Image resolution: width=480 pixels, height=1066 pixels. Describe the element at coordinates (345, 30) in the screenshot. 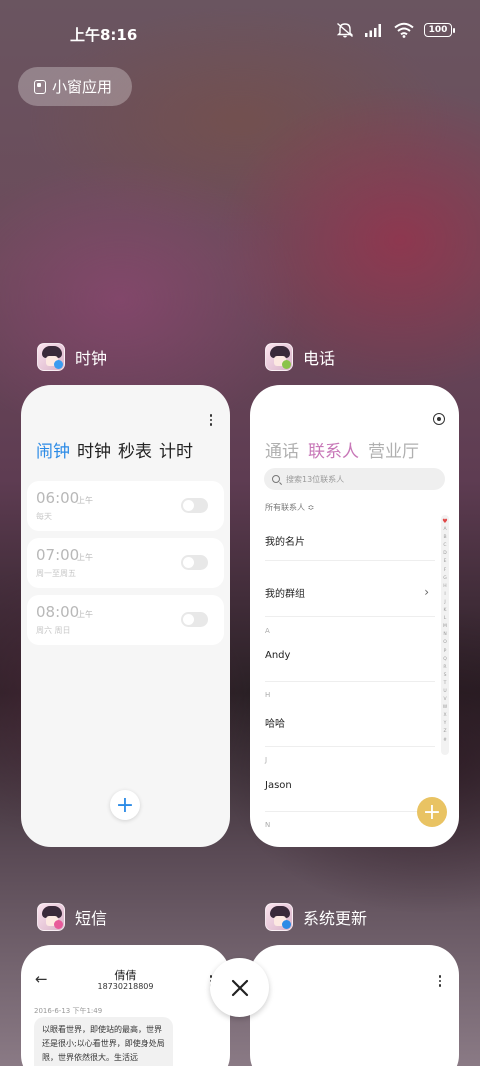

I see `mute-icon` at that location.